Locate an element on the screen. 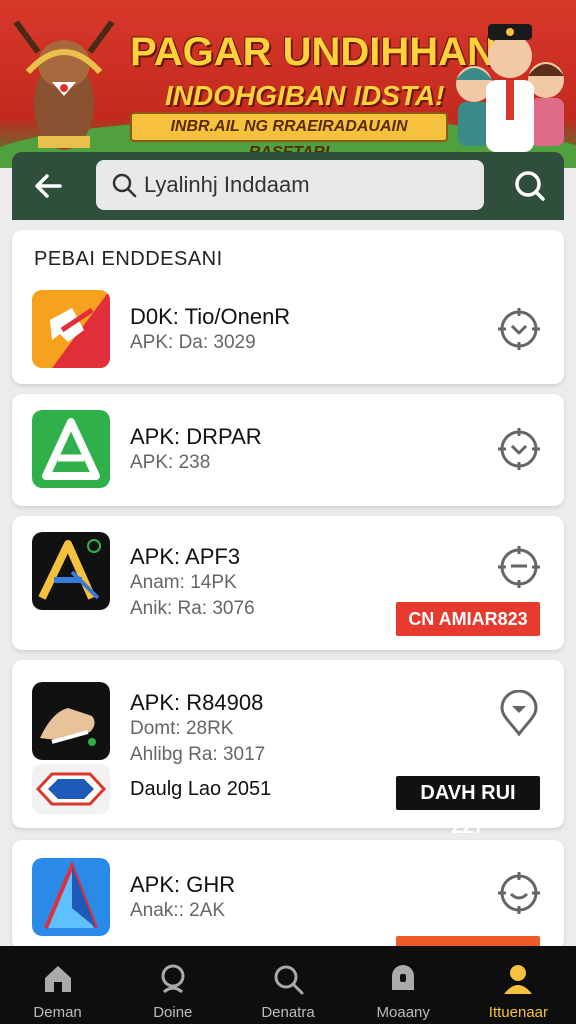 The width and height of the screenshot is (576, 1024). home-icon is located at coordinates (57, 979).